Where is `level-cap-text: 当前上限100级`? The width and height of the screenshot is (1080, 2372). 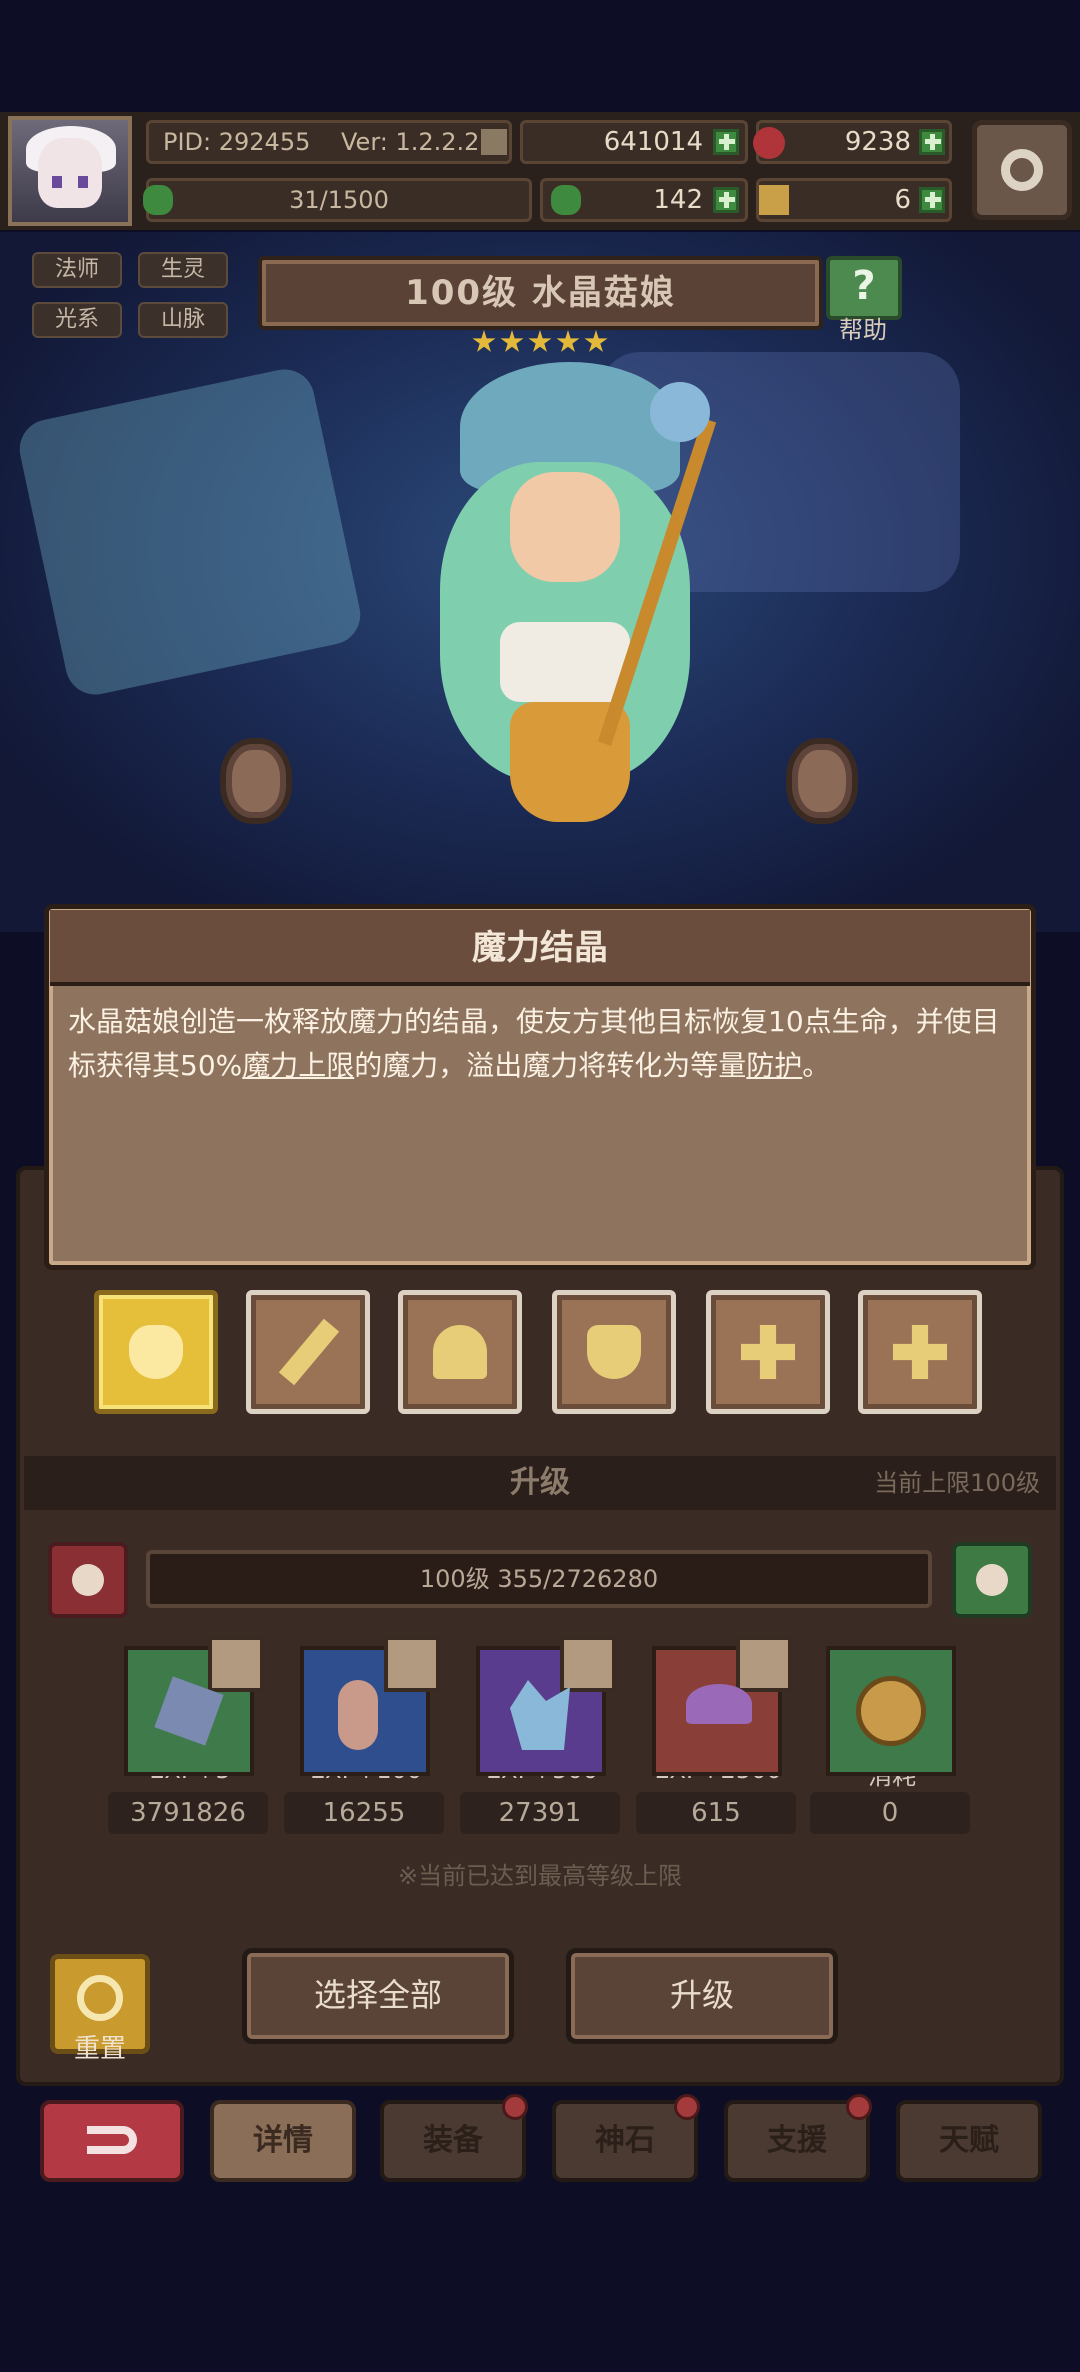 level-cap-text: 当前上限100级 is located at coordinates (957, 1483).